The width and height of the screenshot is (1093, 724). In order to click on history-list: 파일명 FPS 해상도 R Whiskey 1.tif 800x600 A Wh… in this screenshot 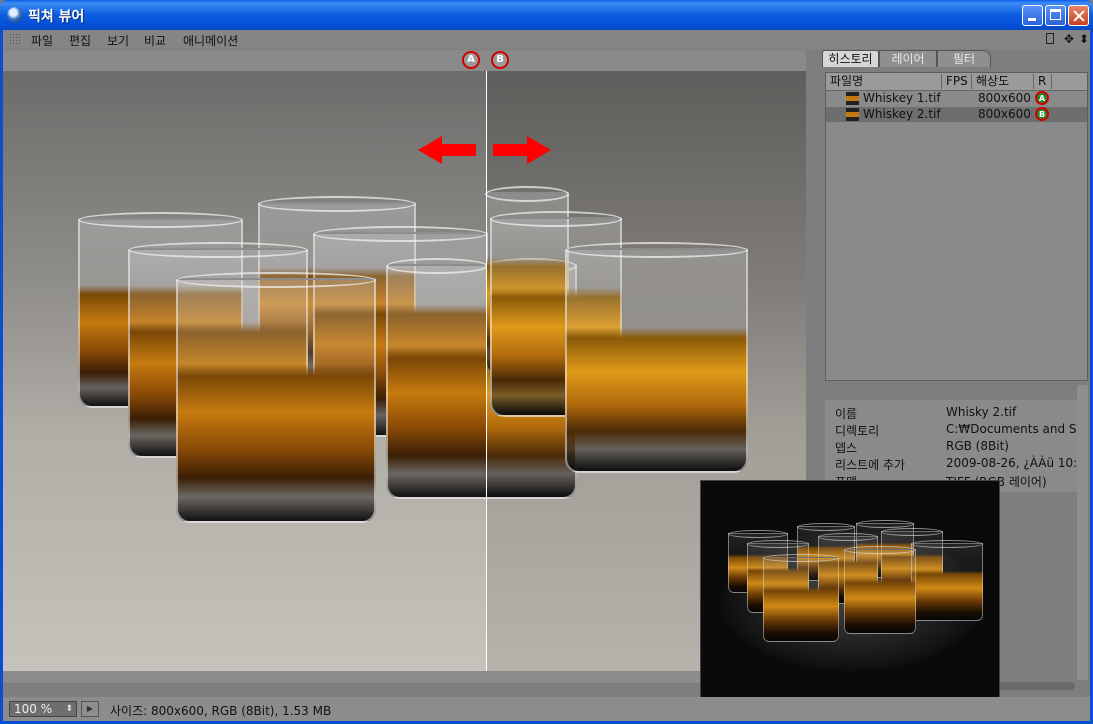, I will do `click(956, 226)`.